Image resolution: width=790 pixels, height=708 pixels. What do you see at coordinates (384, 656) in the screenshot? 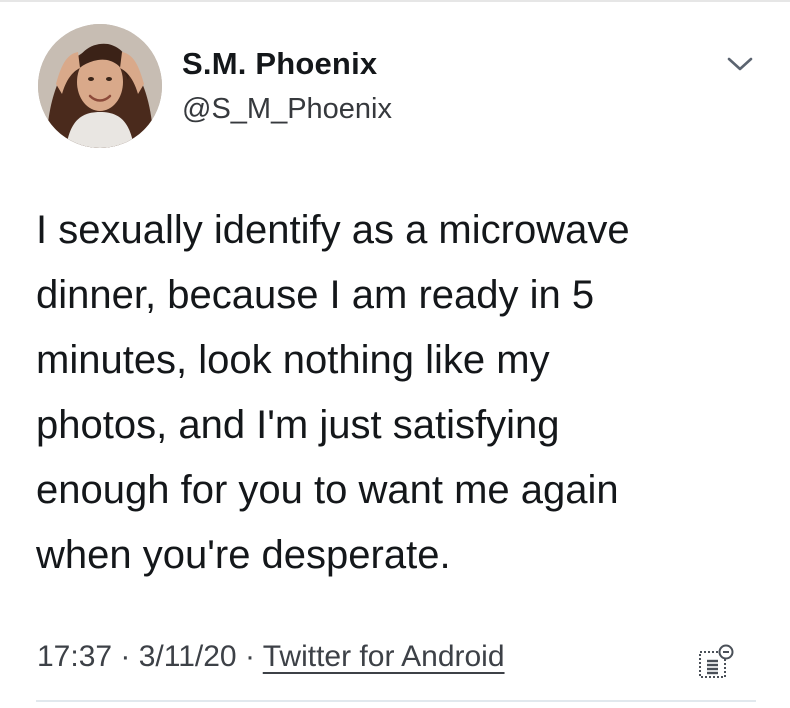
I see `tweet-source-link: Twitter for Android` at bounding box center [384, 656].